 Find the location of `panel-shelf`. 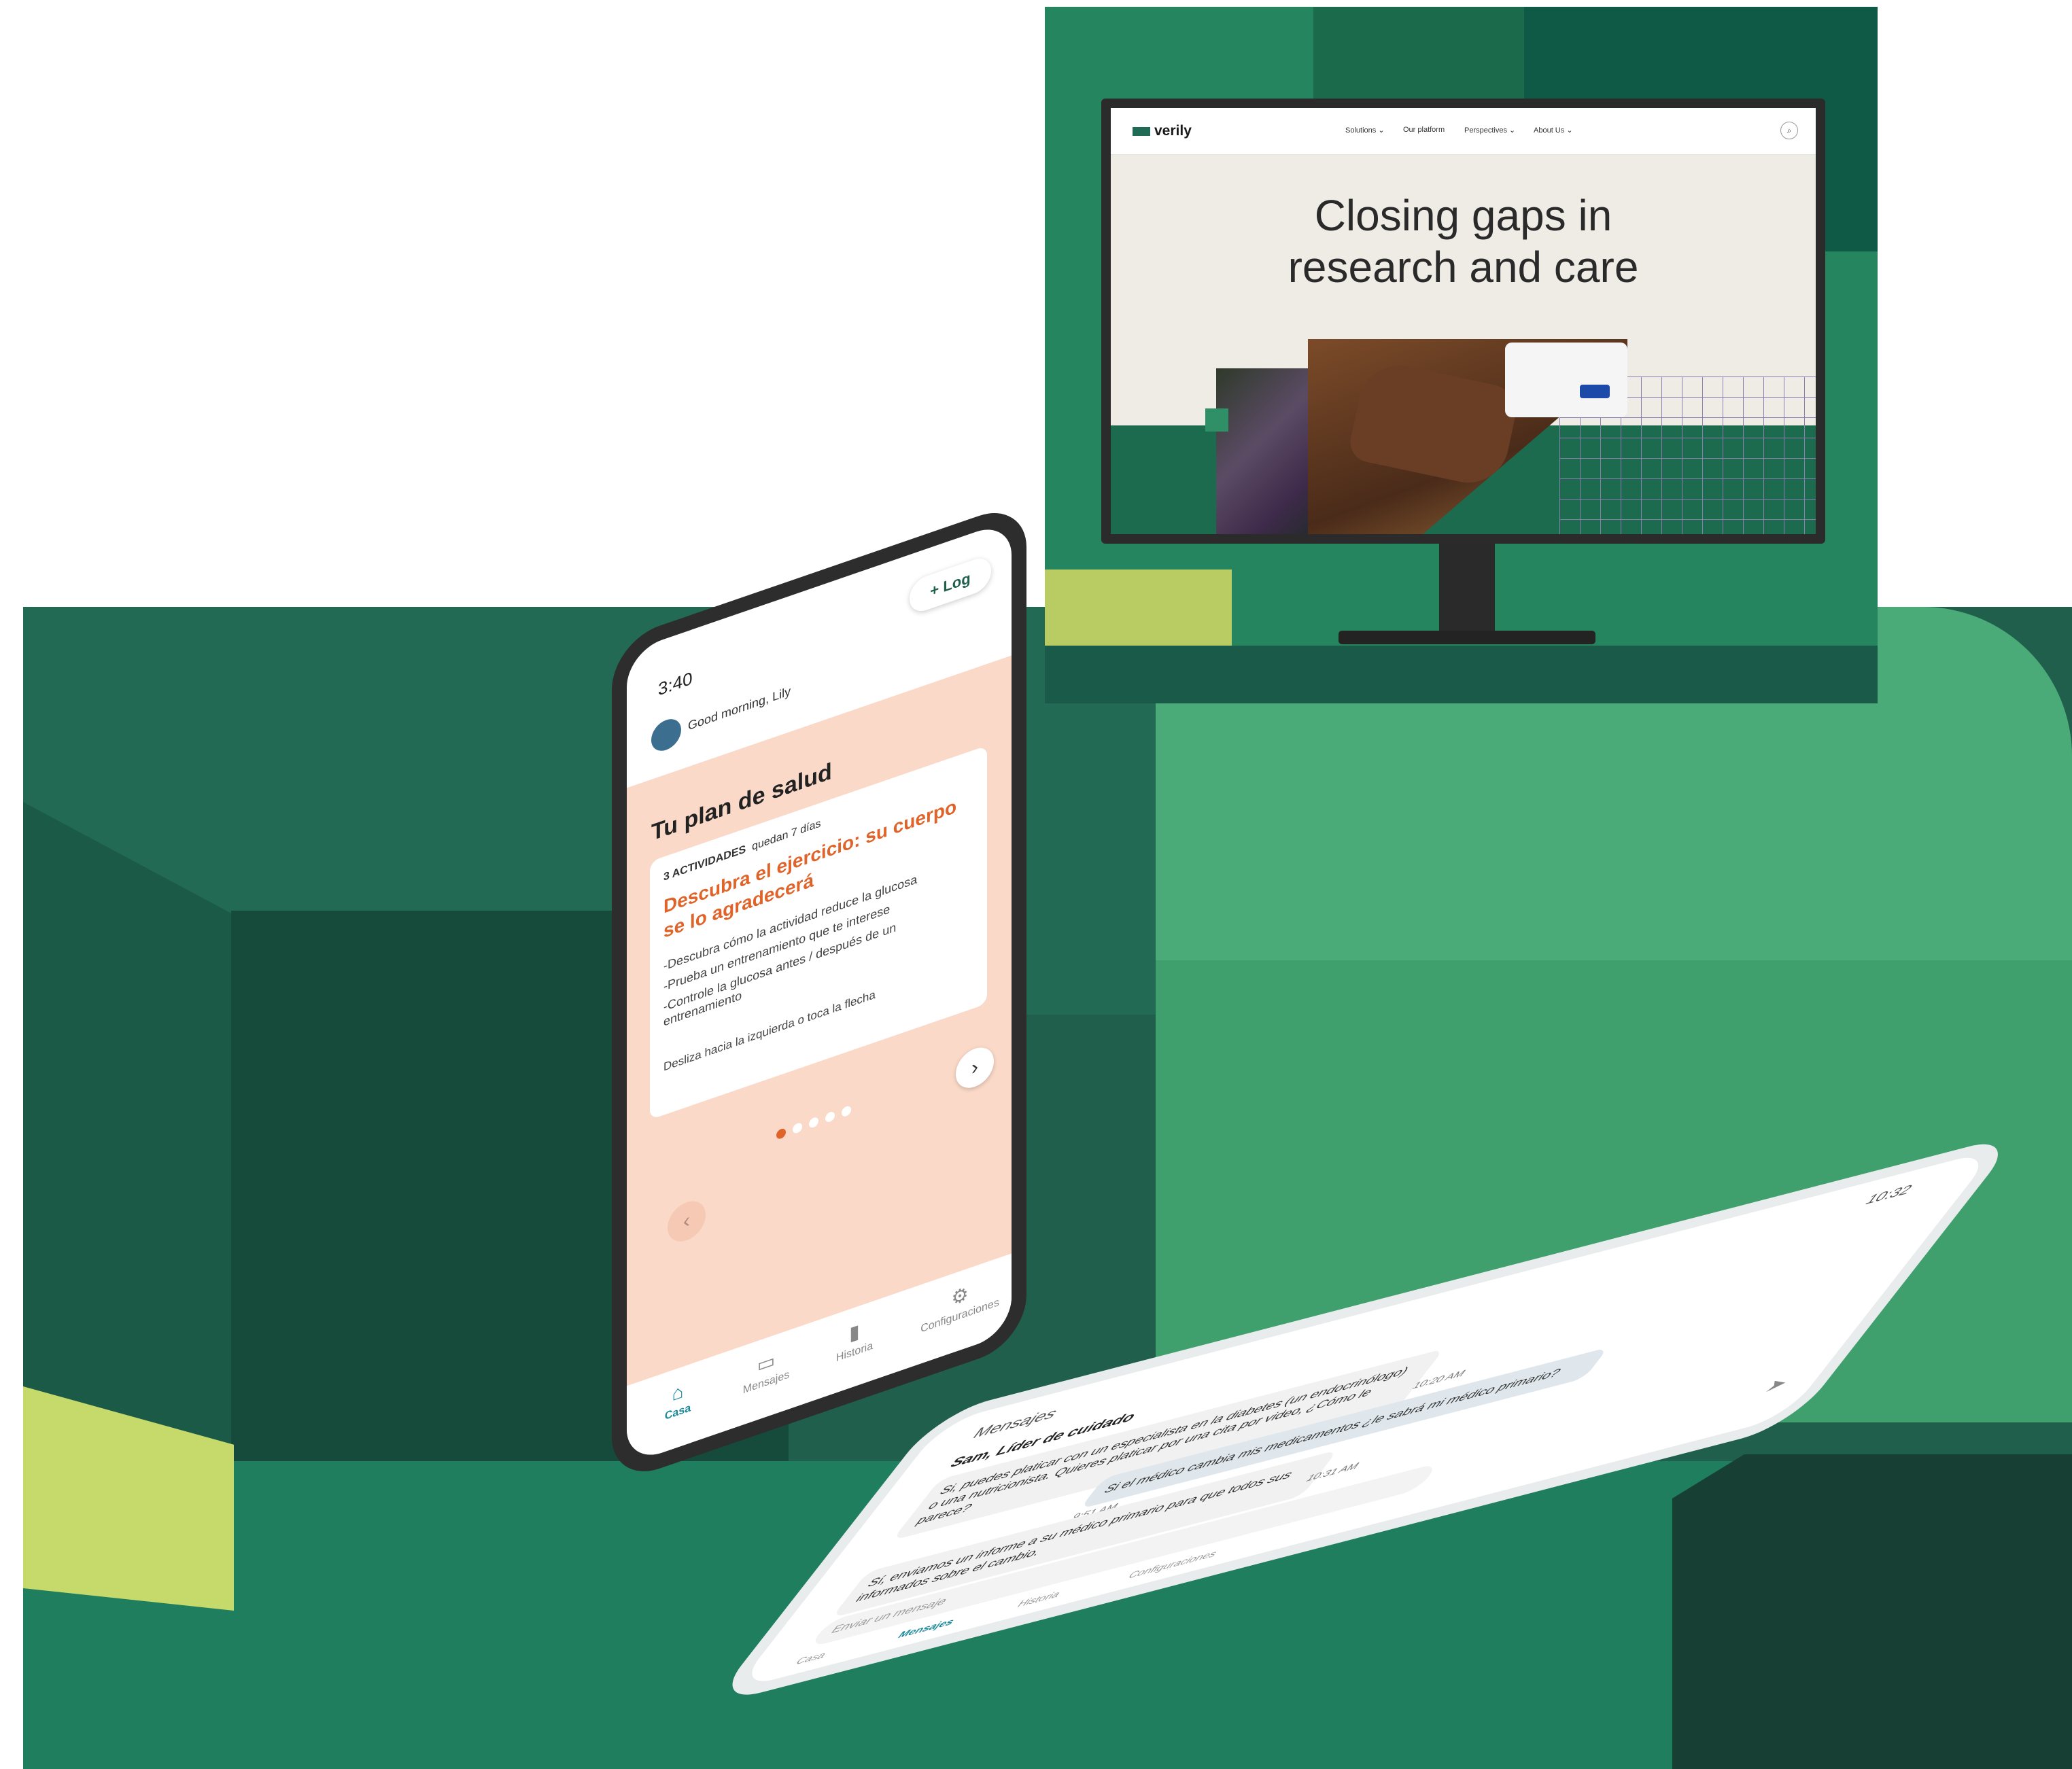

panel-shelf is located at coordinates (1461, 674).